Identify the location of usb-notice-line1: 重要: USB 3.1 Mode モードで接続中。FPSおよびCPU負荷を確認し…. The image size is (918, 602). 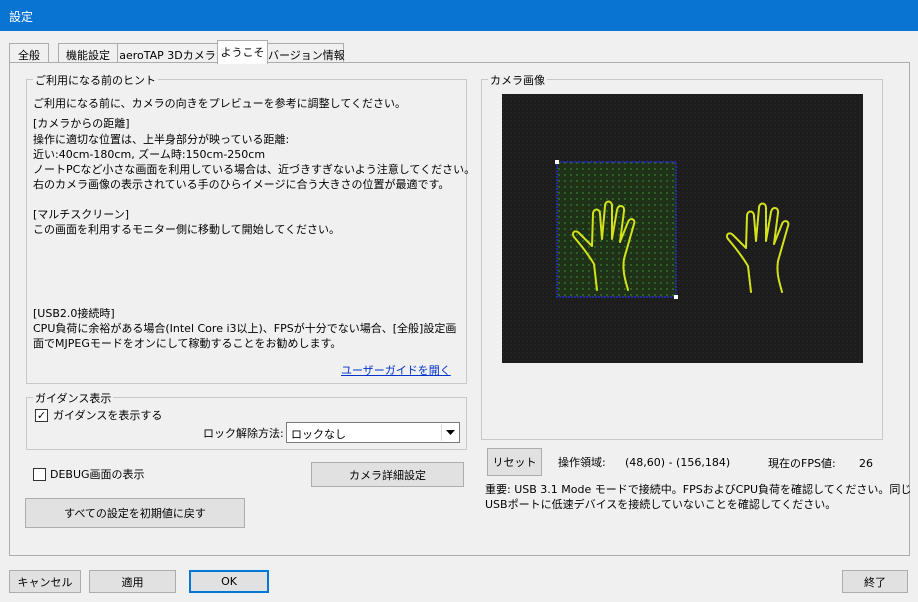
(698, 489).